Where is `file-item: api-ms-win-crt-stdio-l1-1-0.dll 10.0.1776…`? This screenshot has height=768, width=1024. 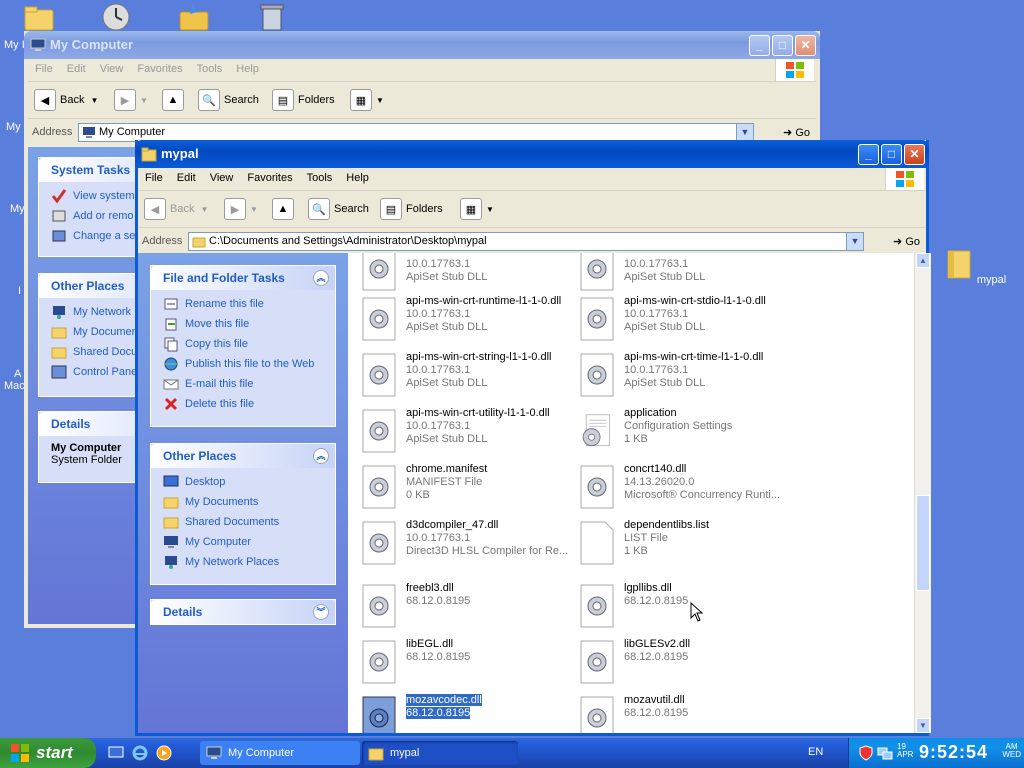 file-item: api-ms-win-crt-stdio-l1-1-0.dll 10.0.1776… is located at coordinates (687, 321).